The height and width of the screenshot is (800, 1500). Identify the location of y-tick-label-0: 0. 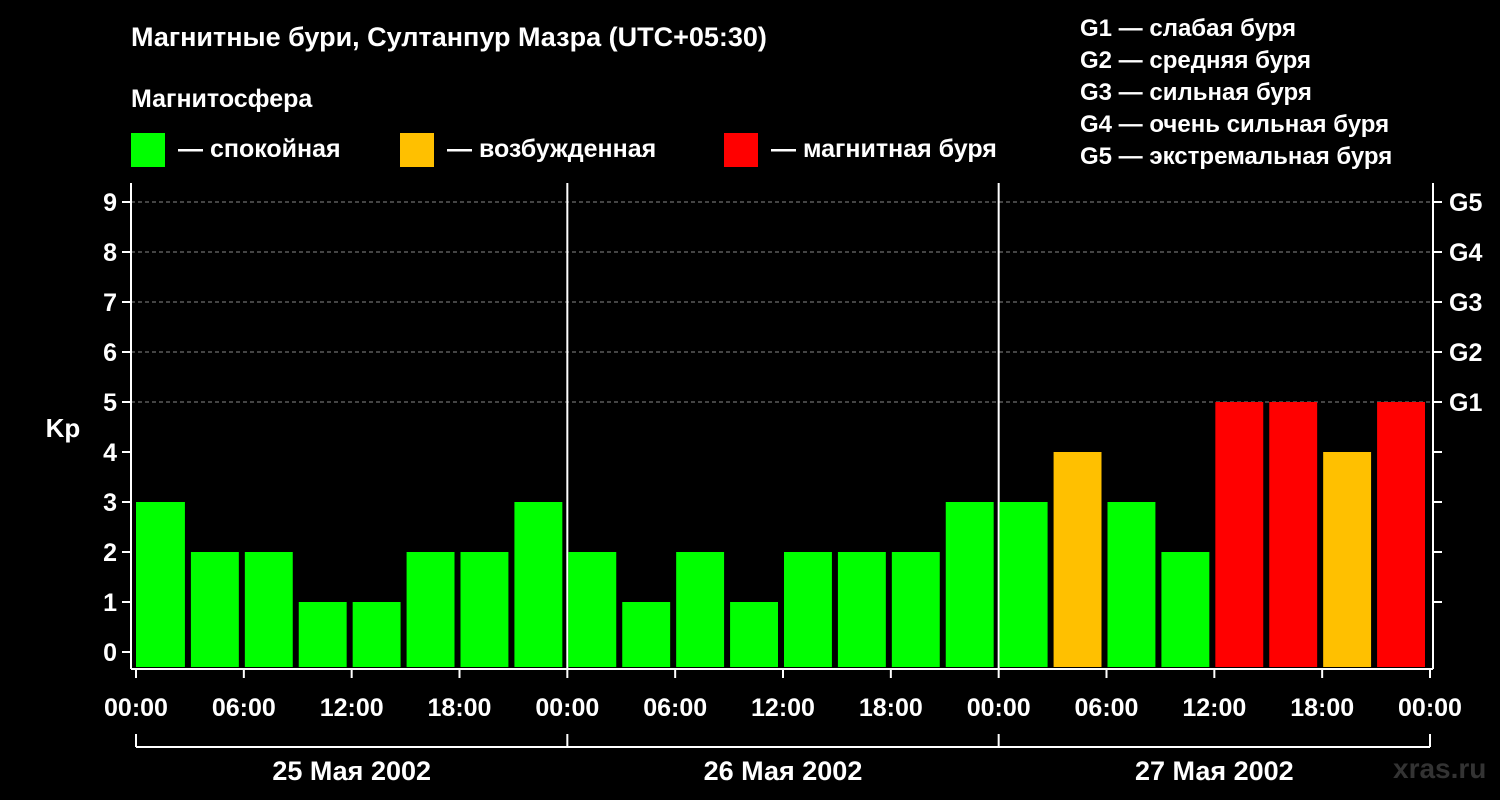
(110, 653).